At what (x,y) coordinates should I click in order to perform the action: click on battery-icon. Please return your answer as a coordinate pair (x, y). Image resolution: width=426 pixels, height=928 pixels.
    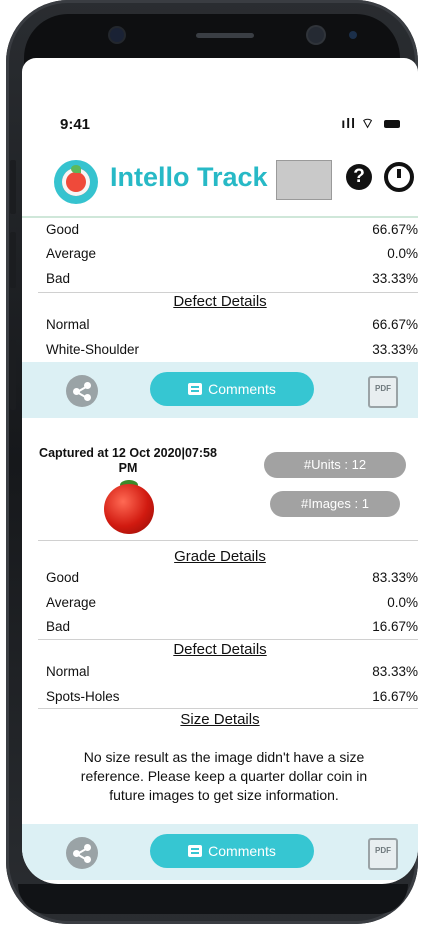
    Looking at the image, I should click on (392, 124).